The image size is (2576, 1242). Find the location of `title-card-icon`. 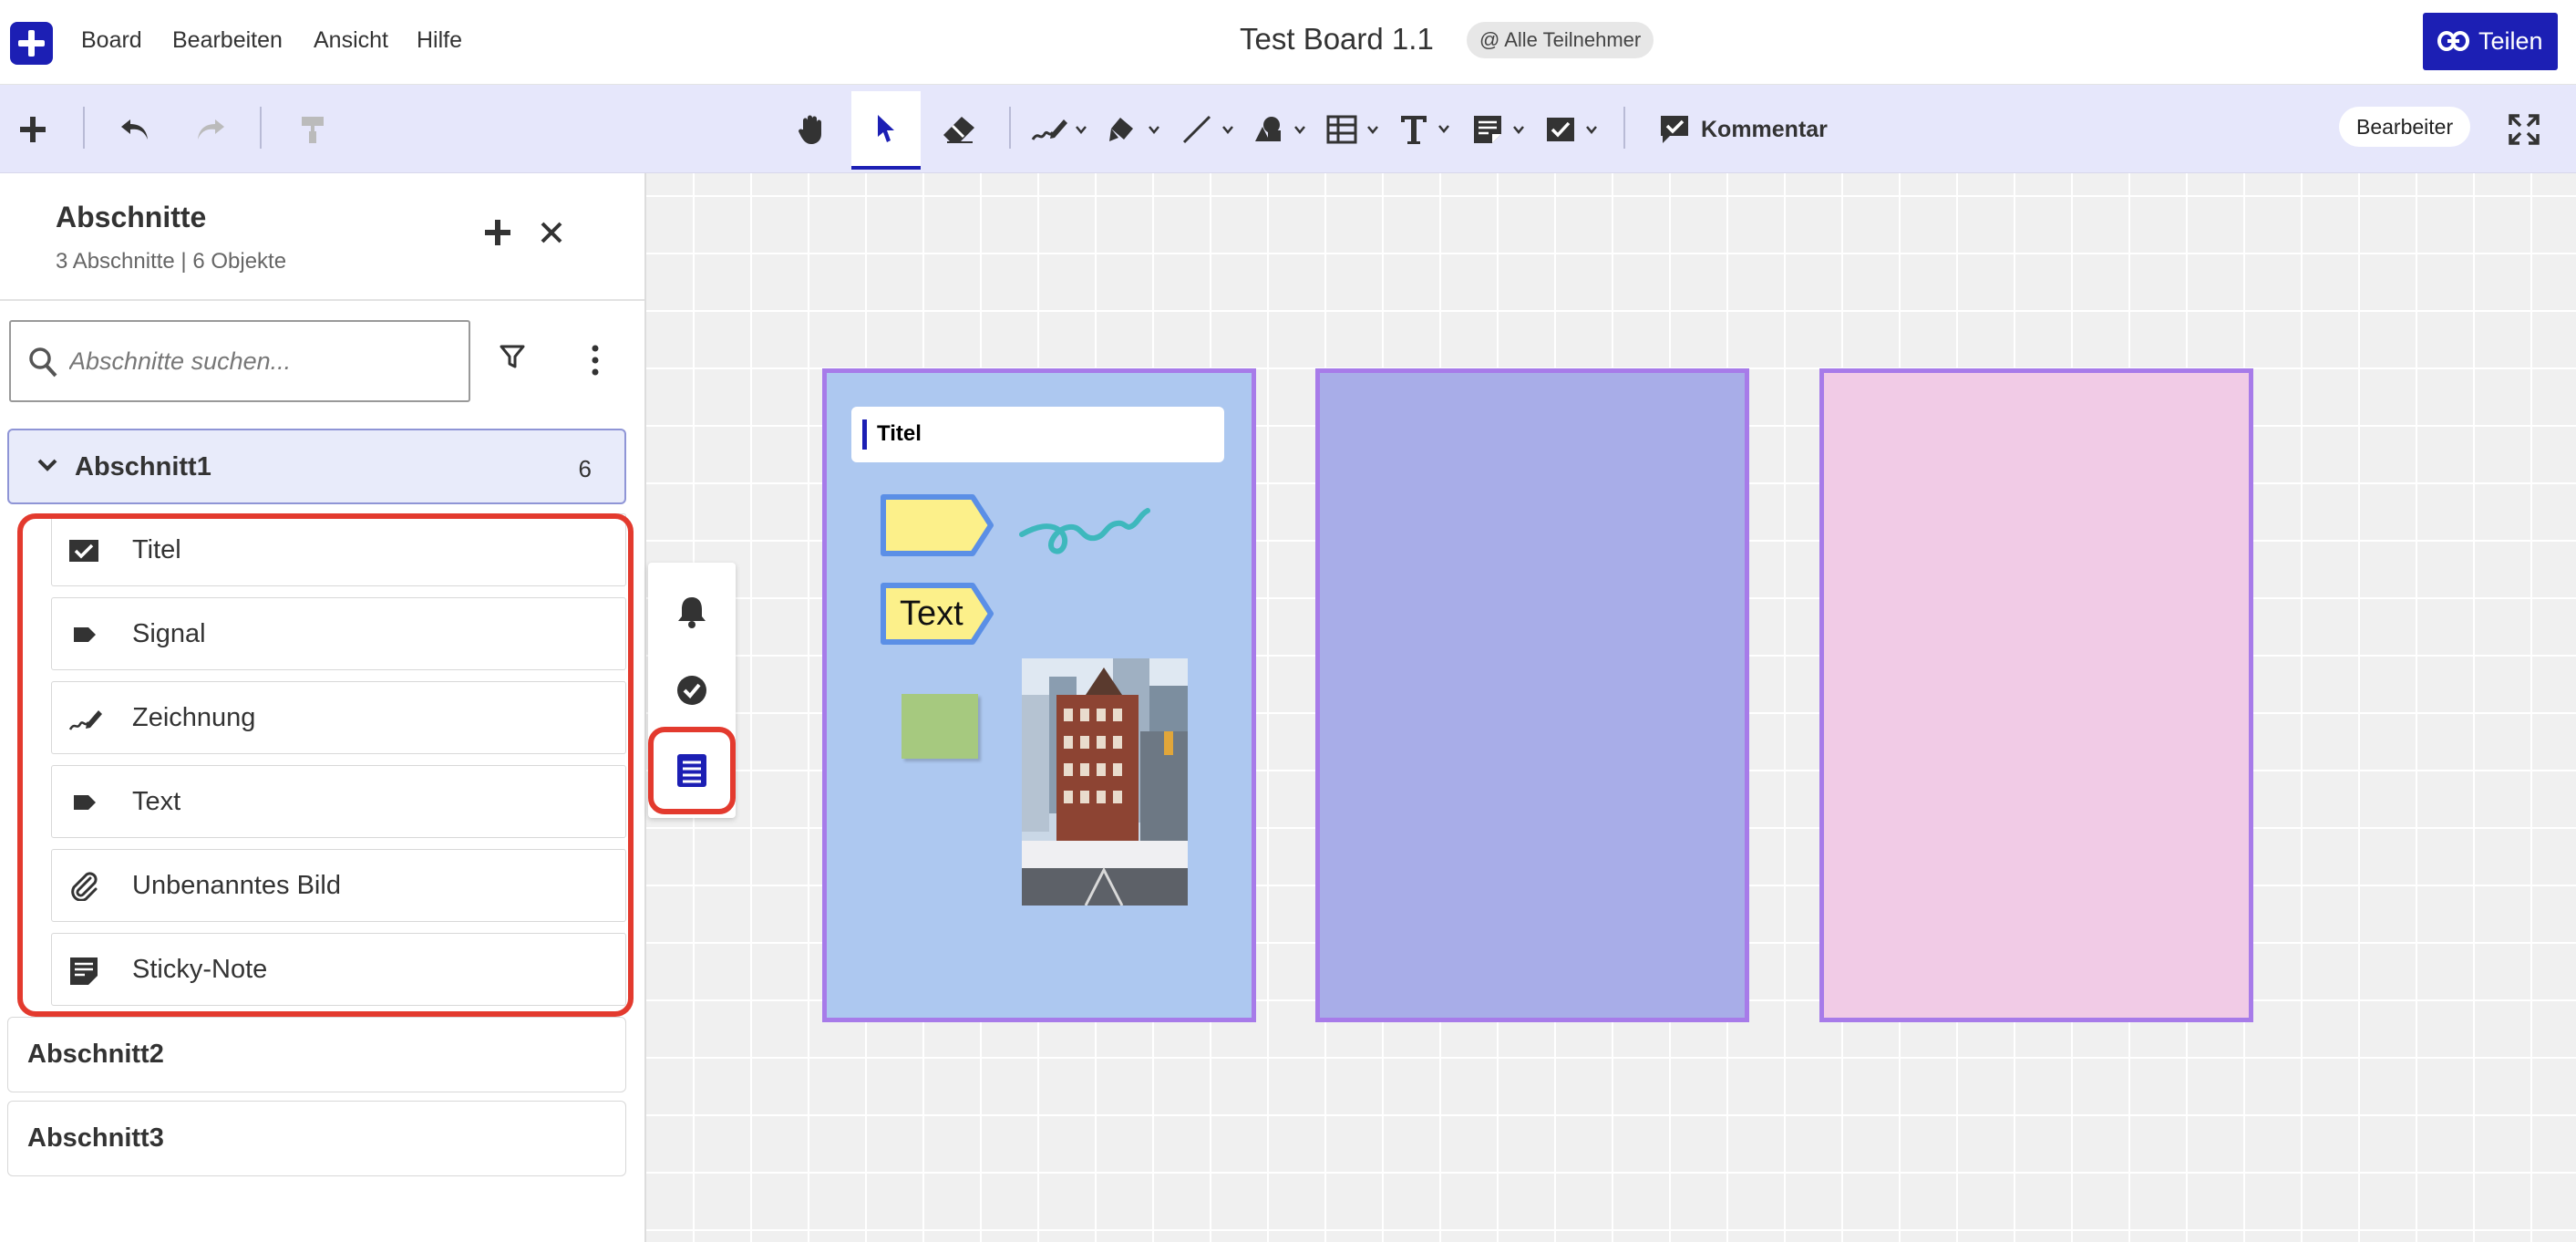

title-card-icon is located at coordinates (1572, 129).